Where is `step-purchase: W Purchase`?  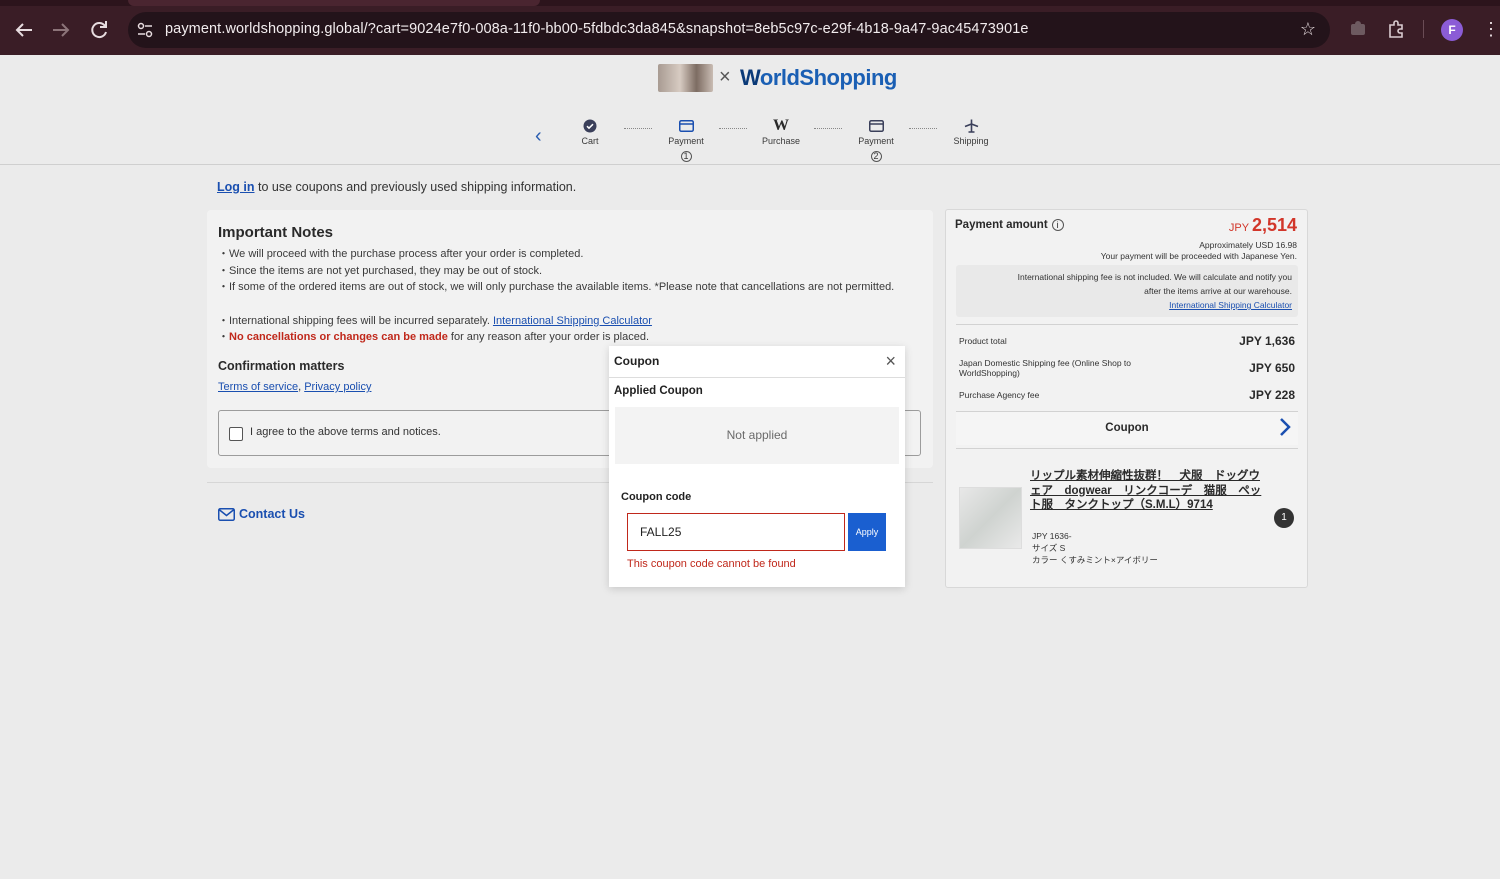
step-purchase: W Purchase is located at coordinates (781, 131).